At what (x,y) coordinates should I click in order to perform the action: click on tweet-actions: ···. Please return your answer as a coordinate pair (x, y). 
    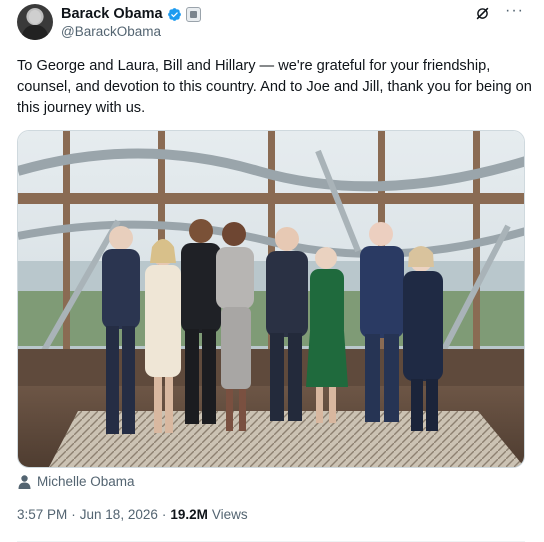
    Looking at the image, I should click on (499, 12).